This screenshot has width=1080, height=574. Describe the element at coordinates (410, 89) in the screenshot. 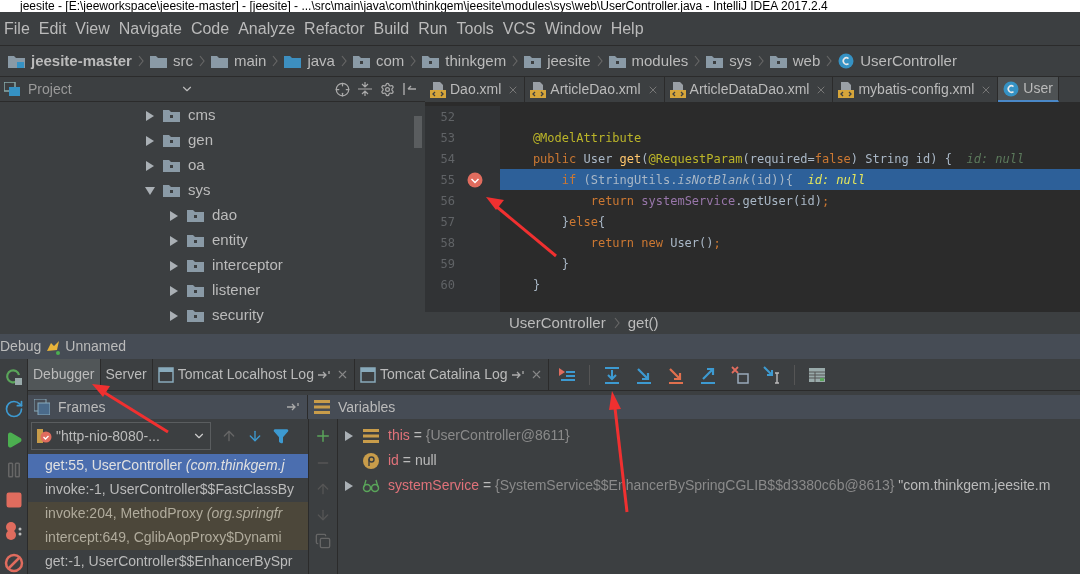

I see `hide-panel-icon` at that location.